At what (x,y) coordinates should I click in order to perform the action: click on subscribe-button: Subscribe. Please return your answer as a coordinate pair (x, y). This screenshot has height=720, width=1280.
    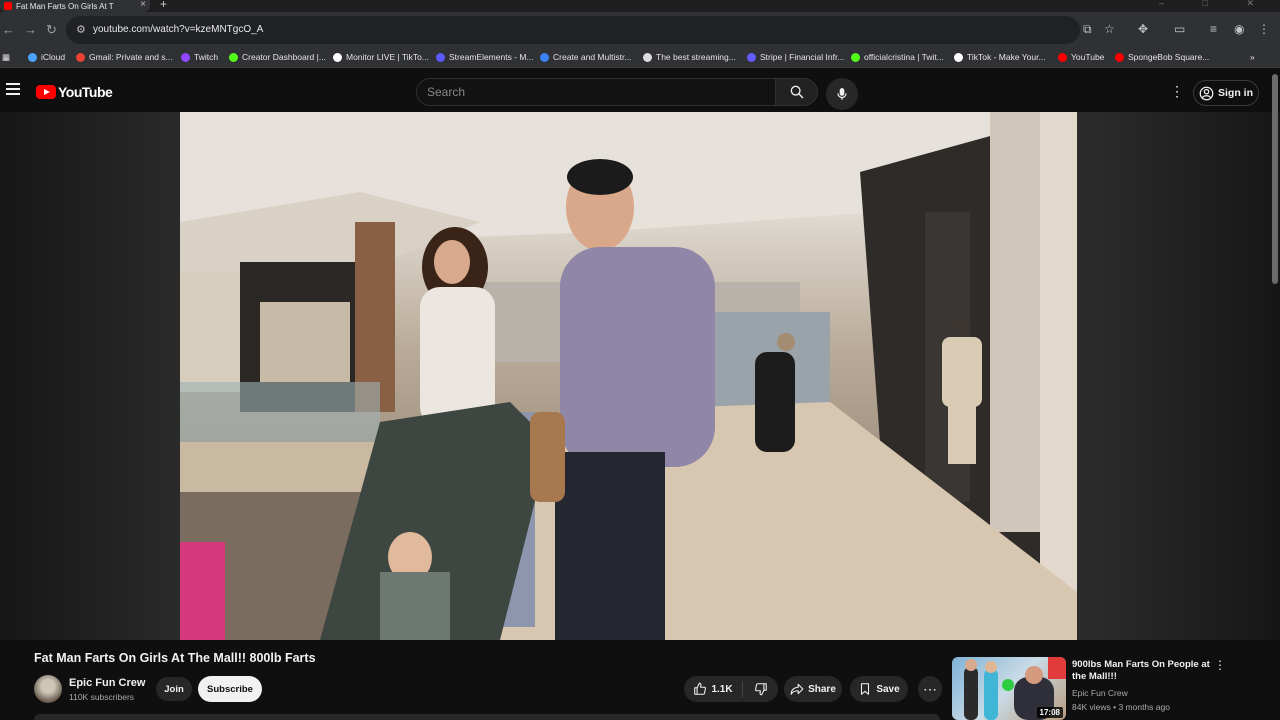
    Looking at the image, I should click on (230, 689).